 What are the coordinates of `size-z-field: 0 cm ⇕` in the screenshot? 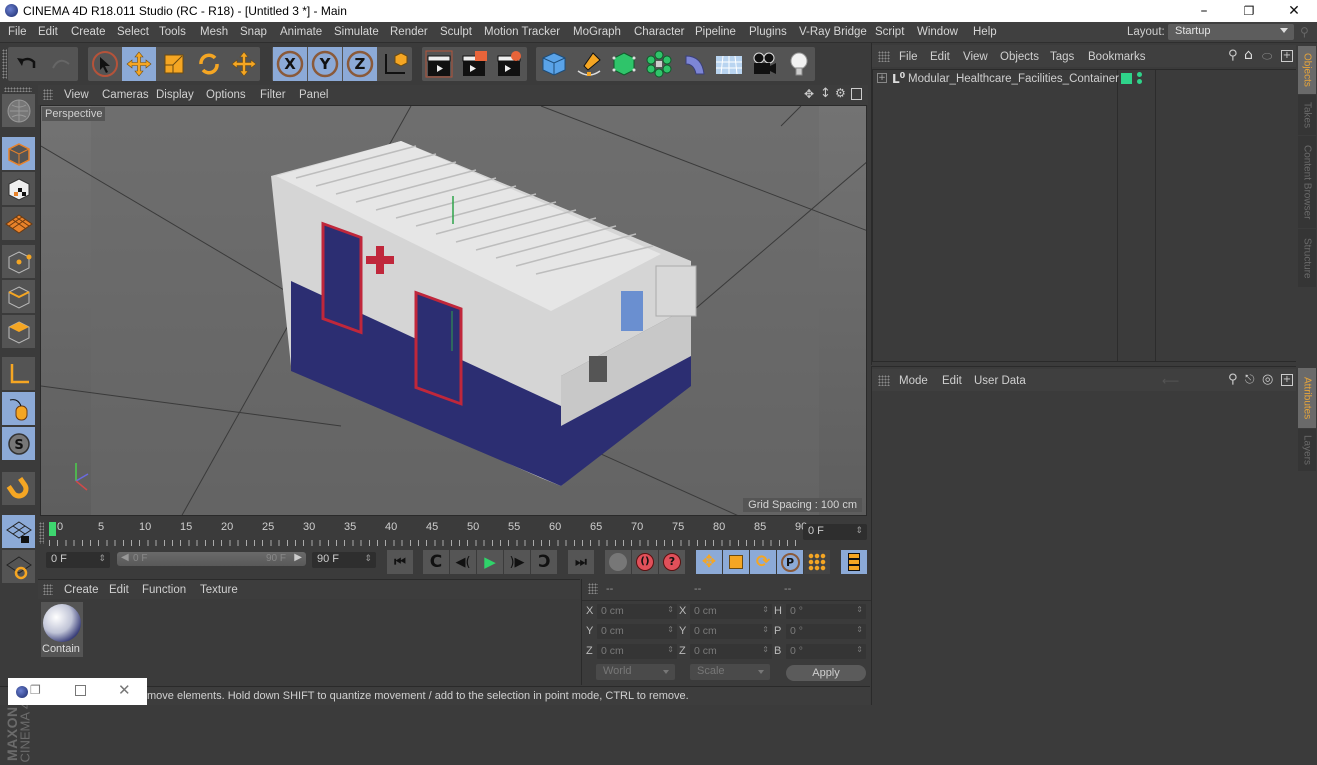 It's located at (731, 651).